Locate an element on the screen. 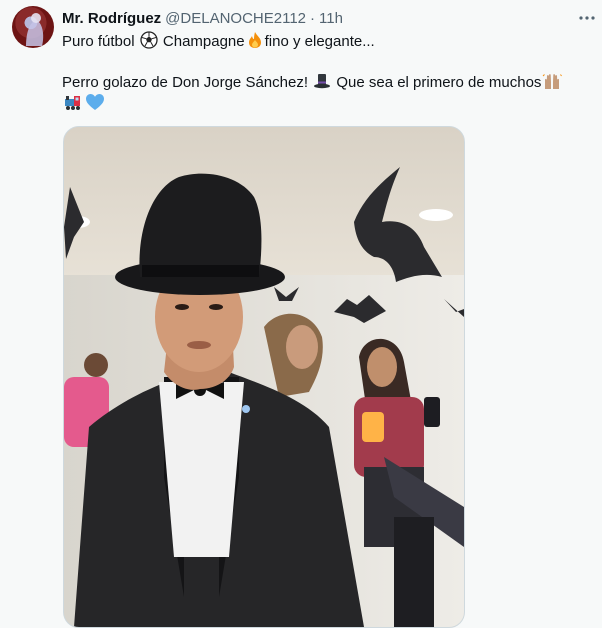  author-handle: @DELANOCHE2112 is located at coordinates (235, 18).